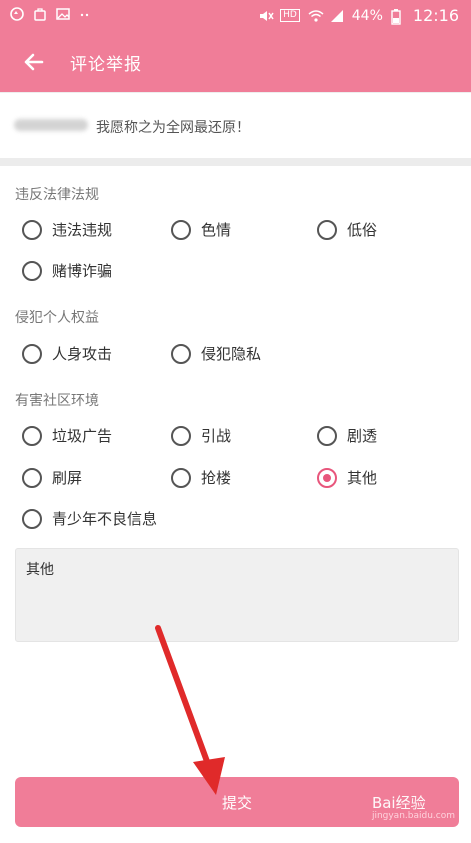 The height and width of the screenshot is (843, 471). I want to click on option-label: 赌博诈骗, so click(82, 271).